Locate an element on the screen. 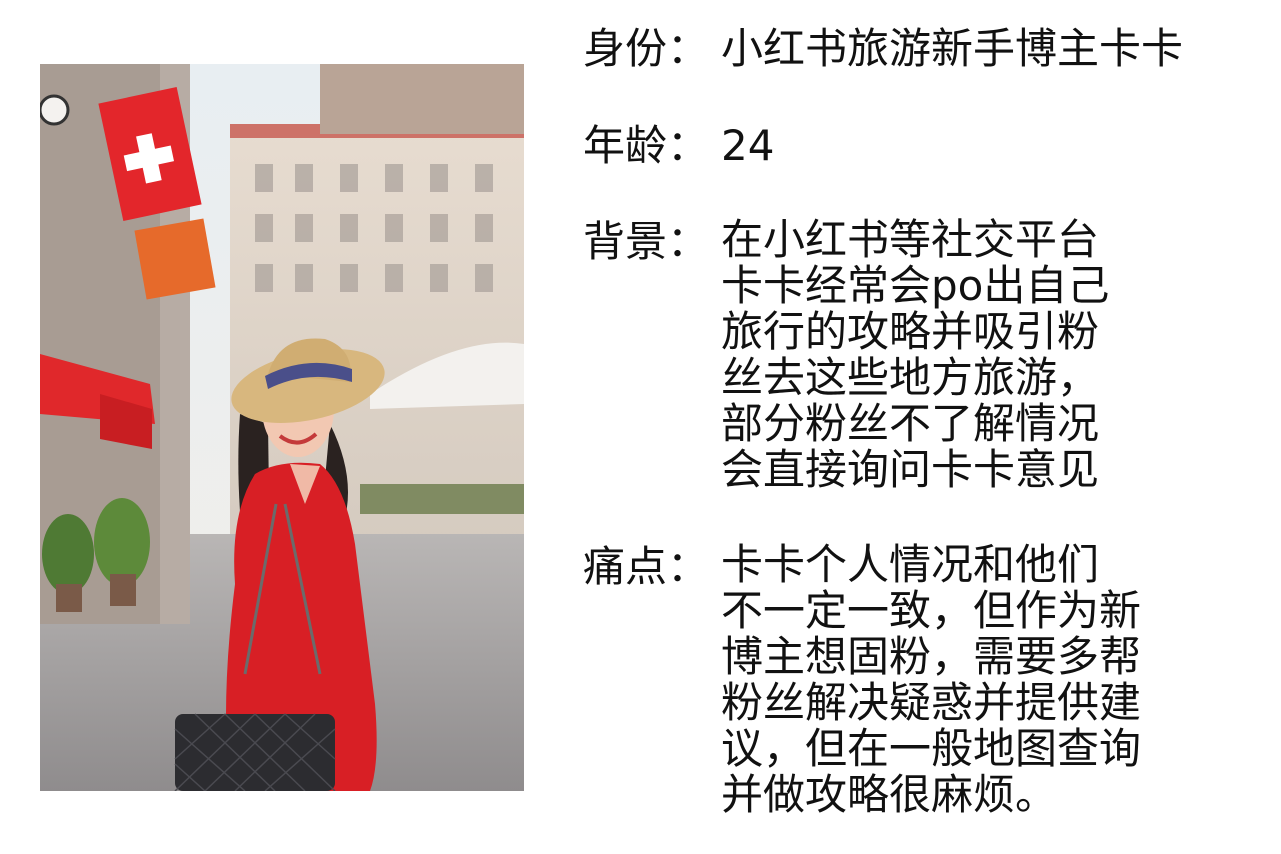  identity-value: 小红书旅游新手博主卡卡 is located at coordinates (952, 48).